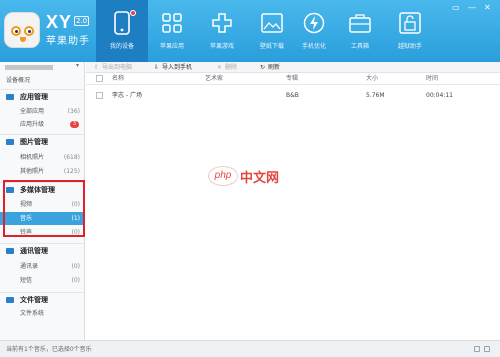 The image size is (500, 357). I want to click on cell-name: 李志 - 广场, so click(127, 95).